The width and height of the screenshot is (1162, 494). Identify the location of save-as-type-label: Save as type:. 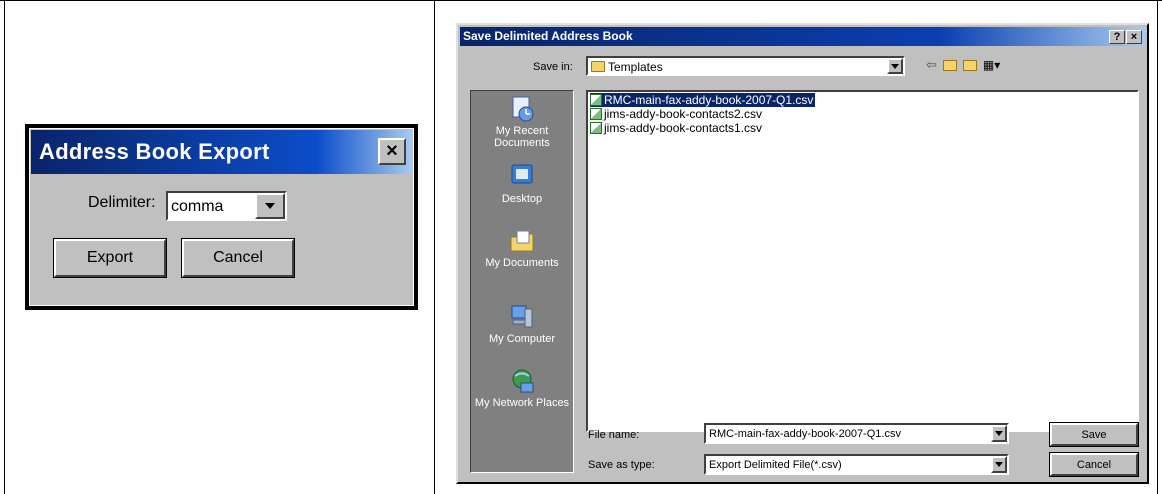
(621, 465).